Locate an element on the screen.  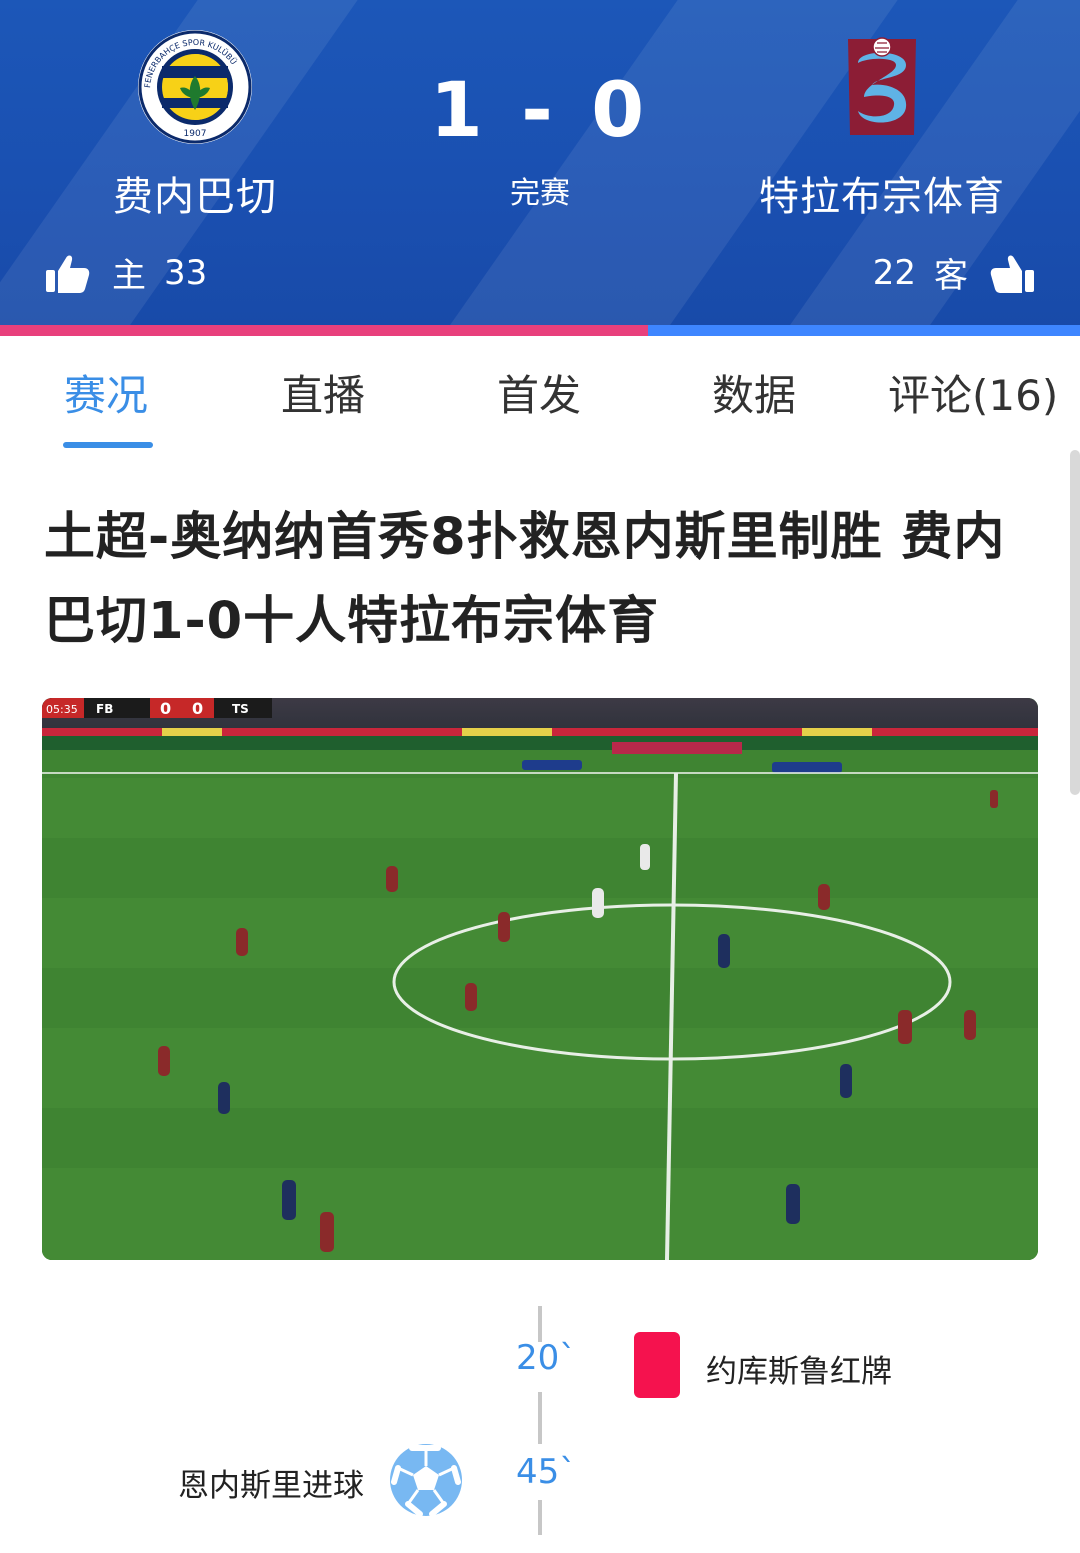
tab-bar: 赛况 直播 首发 数据 评论(16) is located at coordinates (540, 393).